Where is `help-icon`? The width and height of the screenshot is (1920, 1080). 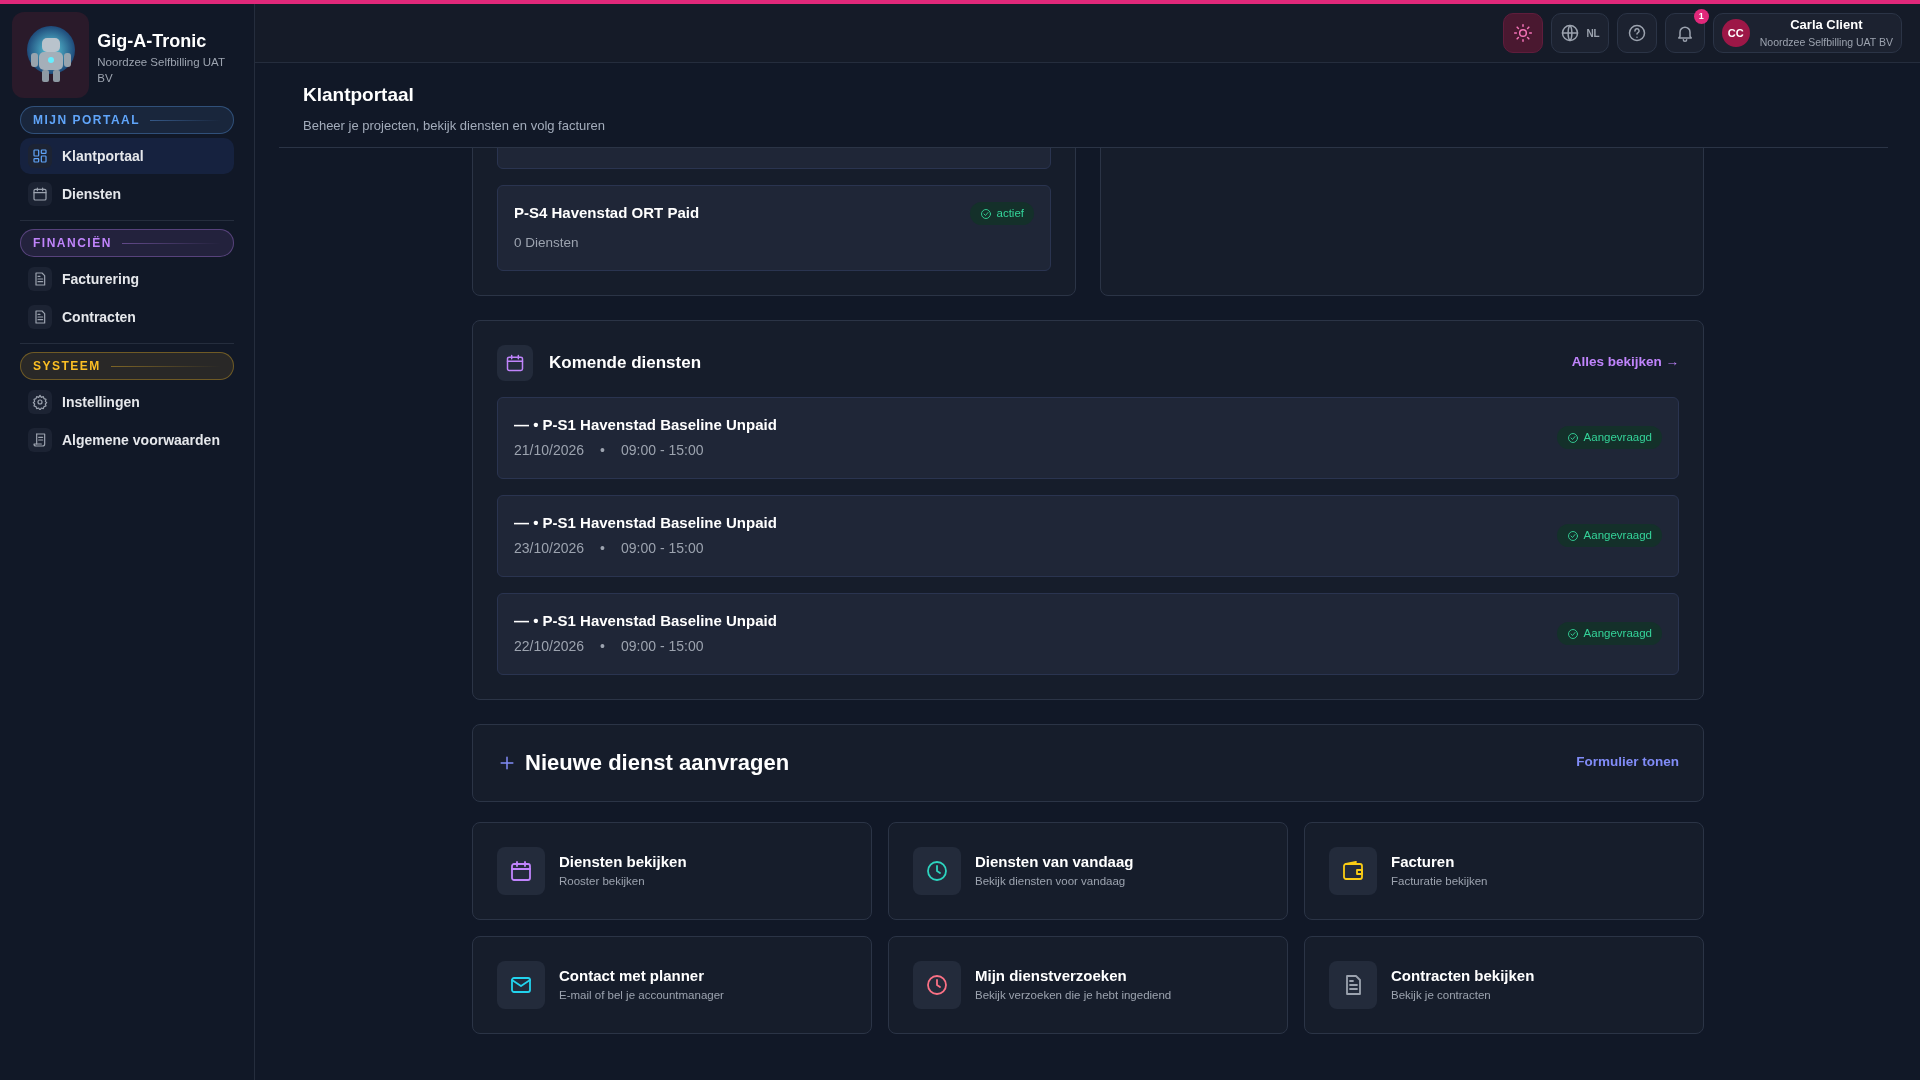 help-icon is located at coordinates (1636, 33).